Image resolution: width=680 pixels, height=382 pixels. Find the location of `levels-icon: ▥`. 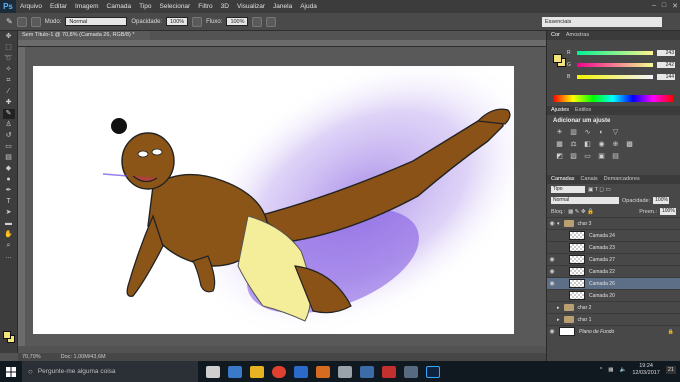

levels-icon: ▥ is located at coordinates (573, 133).